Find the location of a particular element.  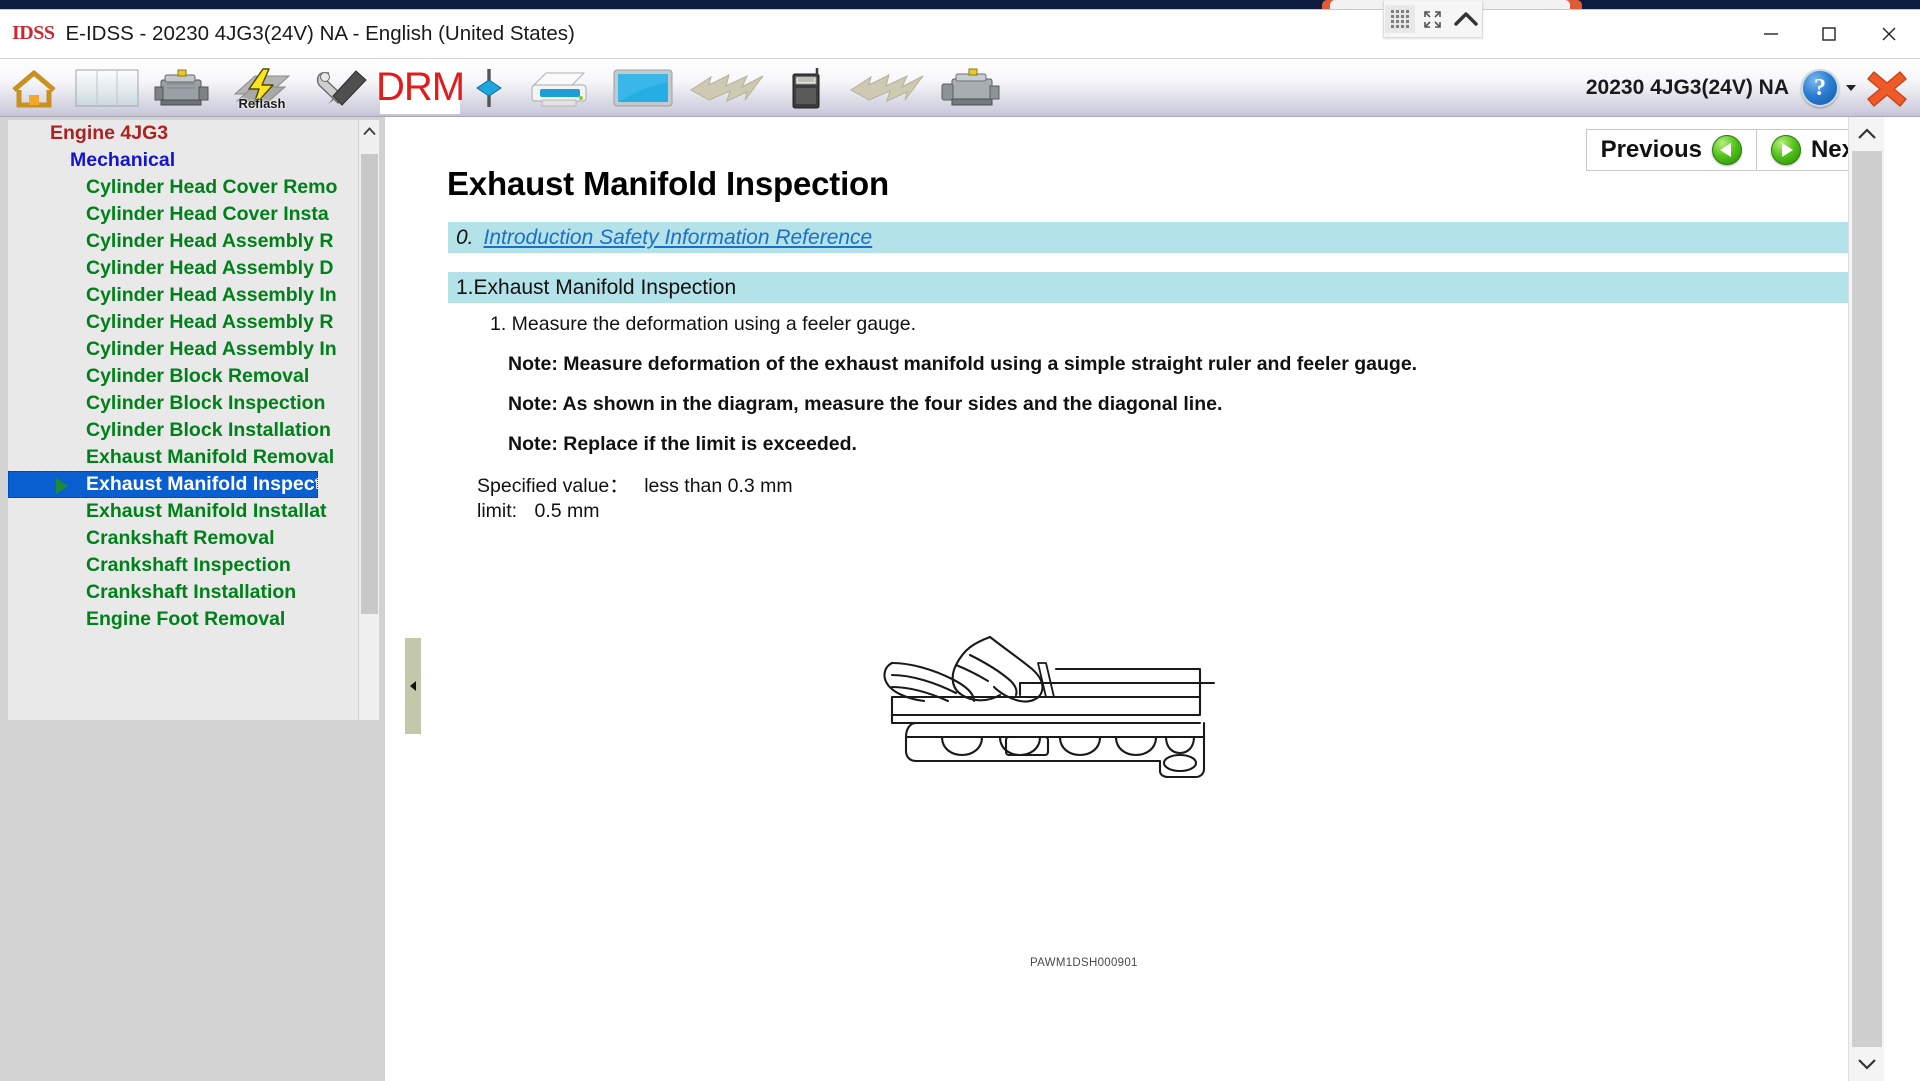

drm-icon: DRM is located at coordinates (420, 87).